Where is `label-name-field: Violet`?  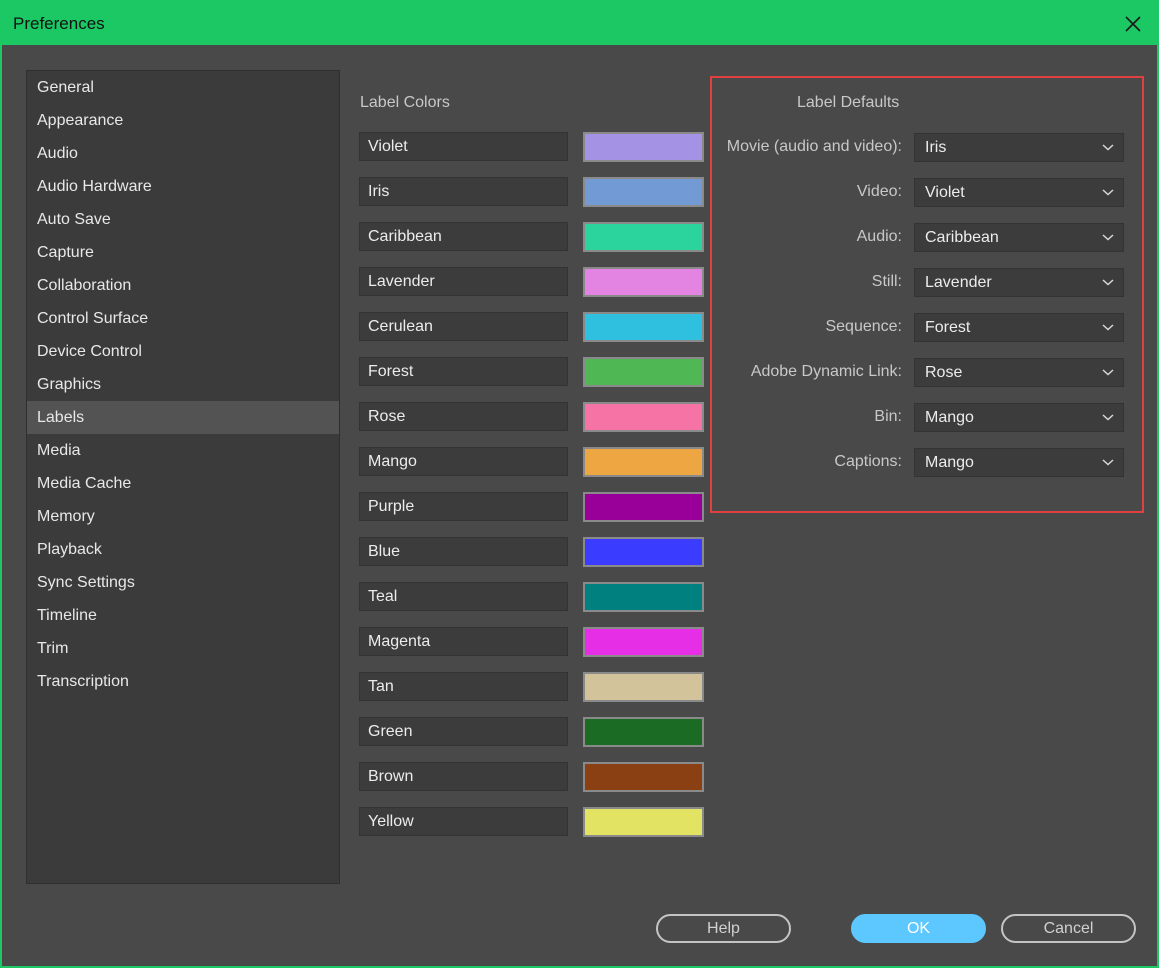 label-name-field: Violet is located at coordinates (463, 146).